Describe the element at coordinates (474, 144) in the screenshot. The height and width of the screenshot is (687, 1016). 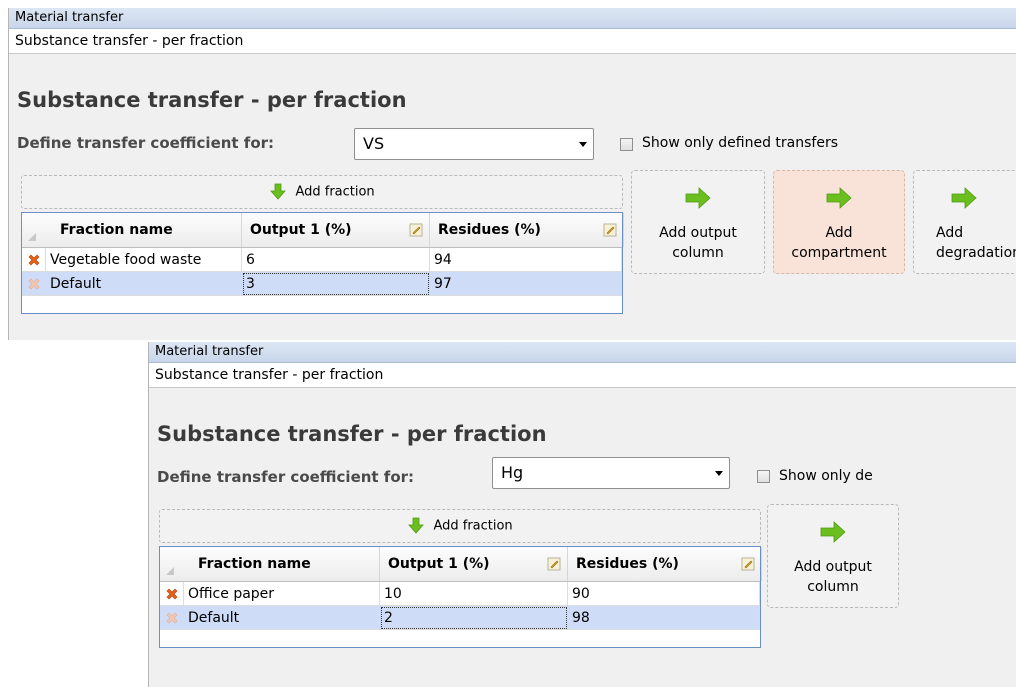
I see `substance-dropdown: VS` at that location.